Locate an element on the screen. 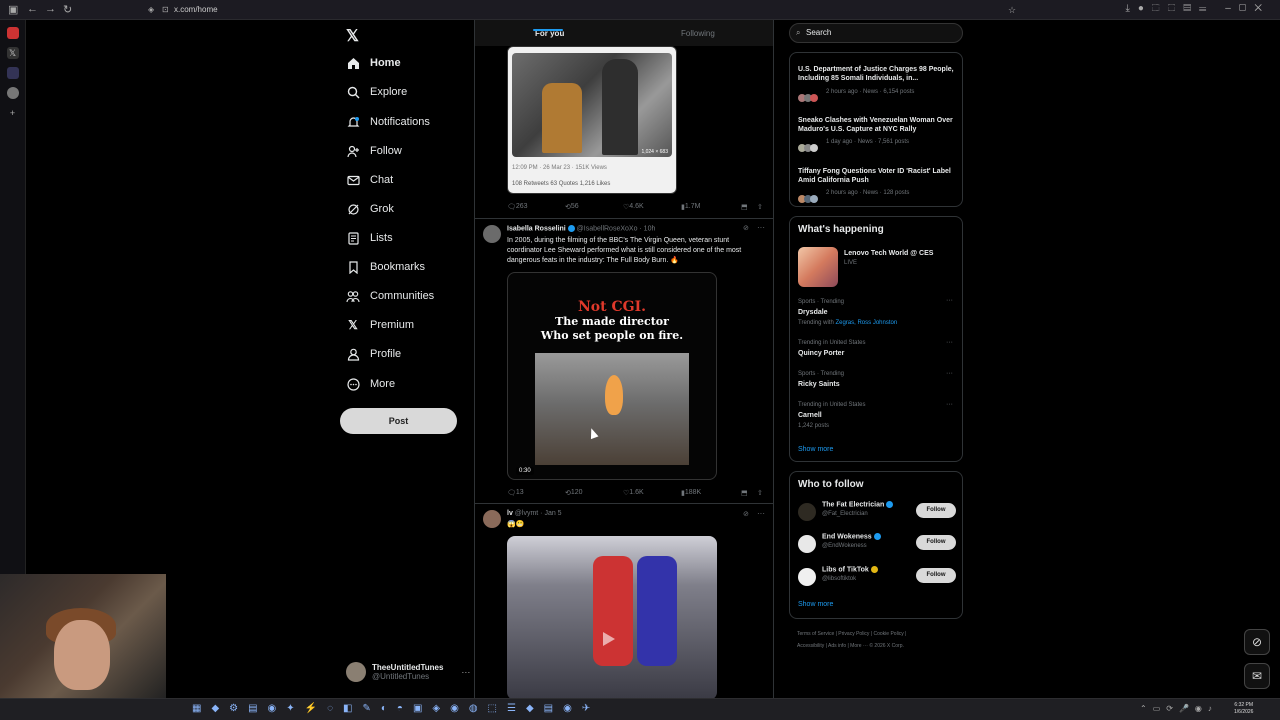 Image resolution: width=1280 pixels, height=720 pixels. trend-name: Carnell is located at coordinates (810, 415).